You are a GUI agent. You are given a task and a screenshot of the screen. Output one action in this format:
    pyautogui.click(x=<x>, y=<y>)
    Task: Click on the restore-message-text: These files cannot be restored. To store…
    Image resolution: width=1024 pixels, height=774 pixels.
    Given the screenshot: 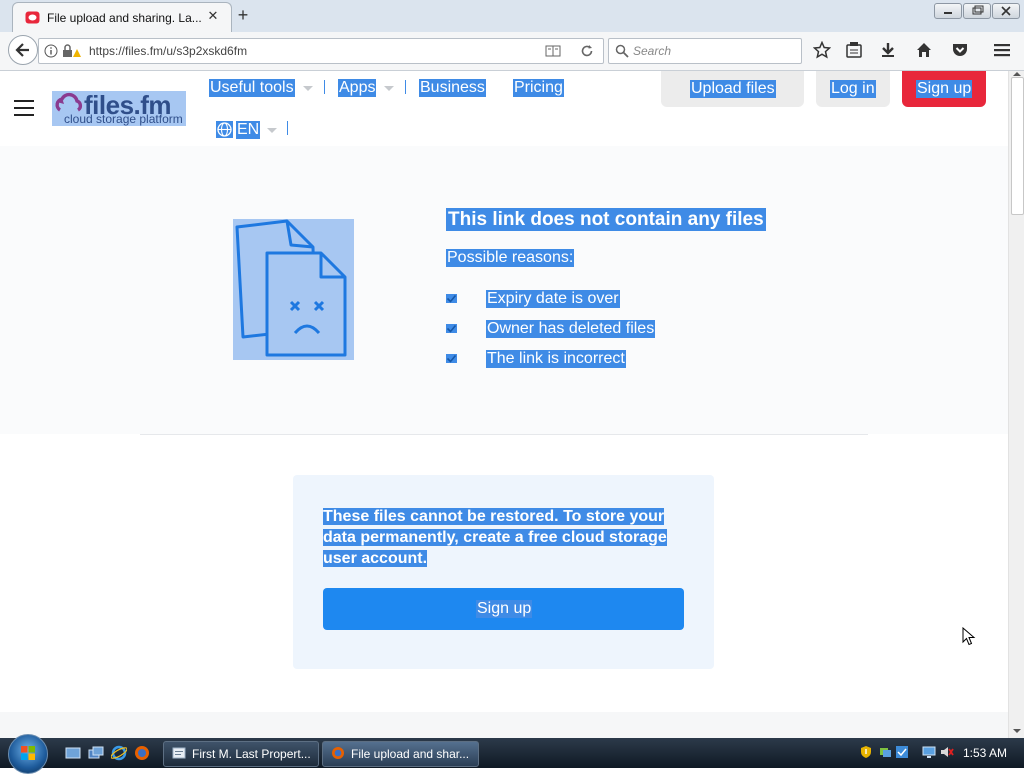 What is the action you would take?
    pyautogui.click(x=495, y=537)
    